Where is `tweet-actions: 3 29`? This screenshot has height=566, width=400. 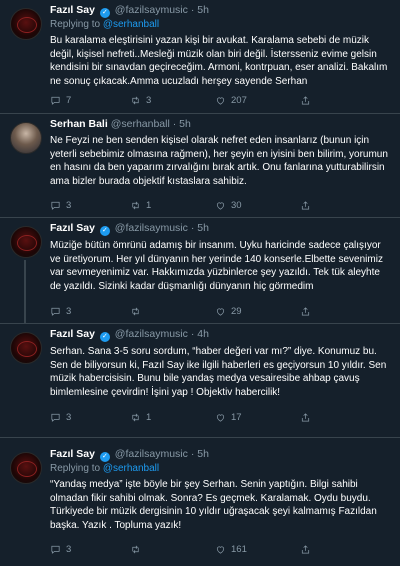 tweet-actions: 3 29 is located at coordinates (215, 313).